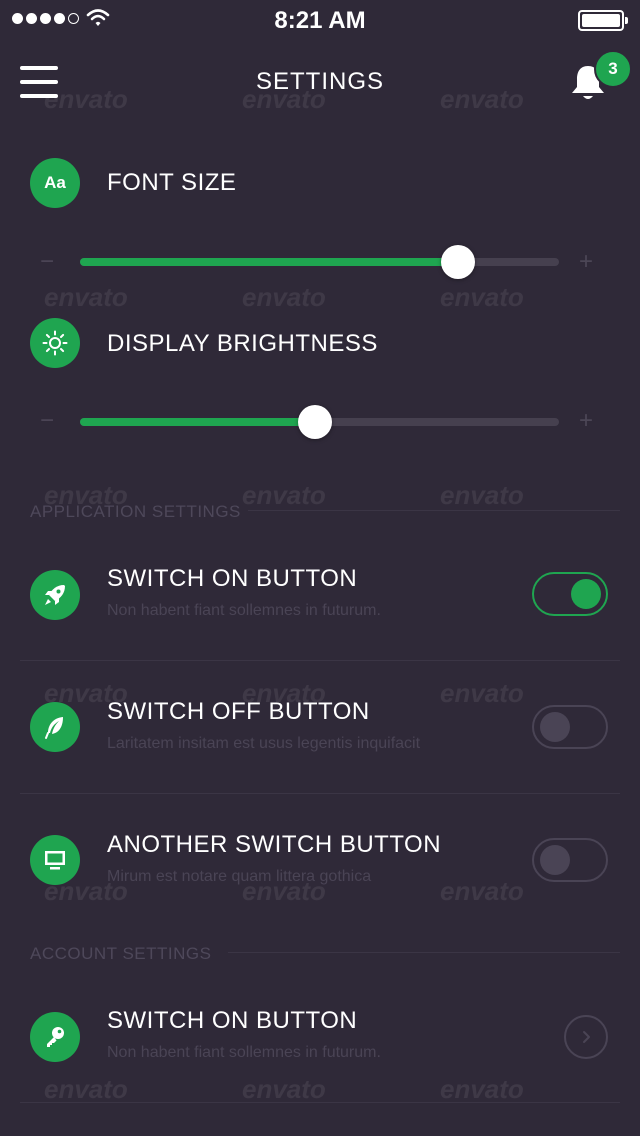 The image size is (640, 1136). I want to click on font-size-slider-fill, so click(269, 262).